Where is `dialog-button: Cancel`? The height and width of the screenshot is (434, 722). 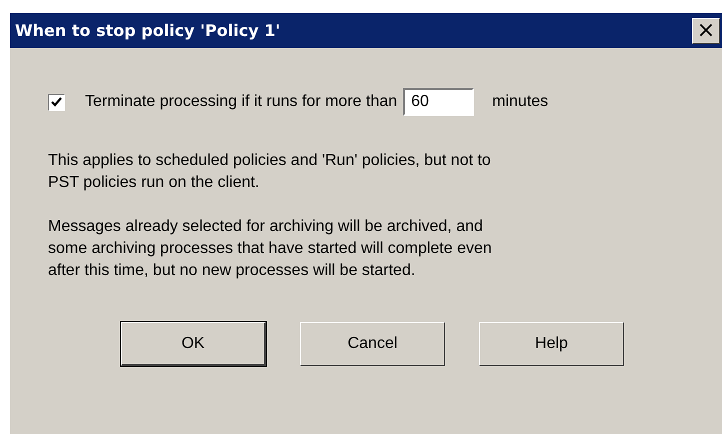 dialog-button: Cancel is located at coordinates (372, 344).